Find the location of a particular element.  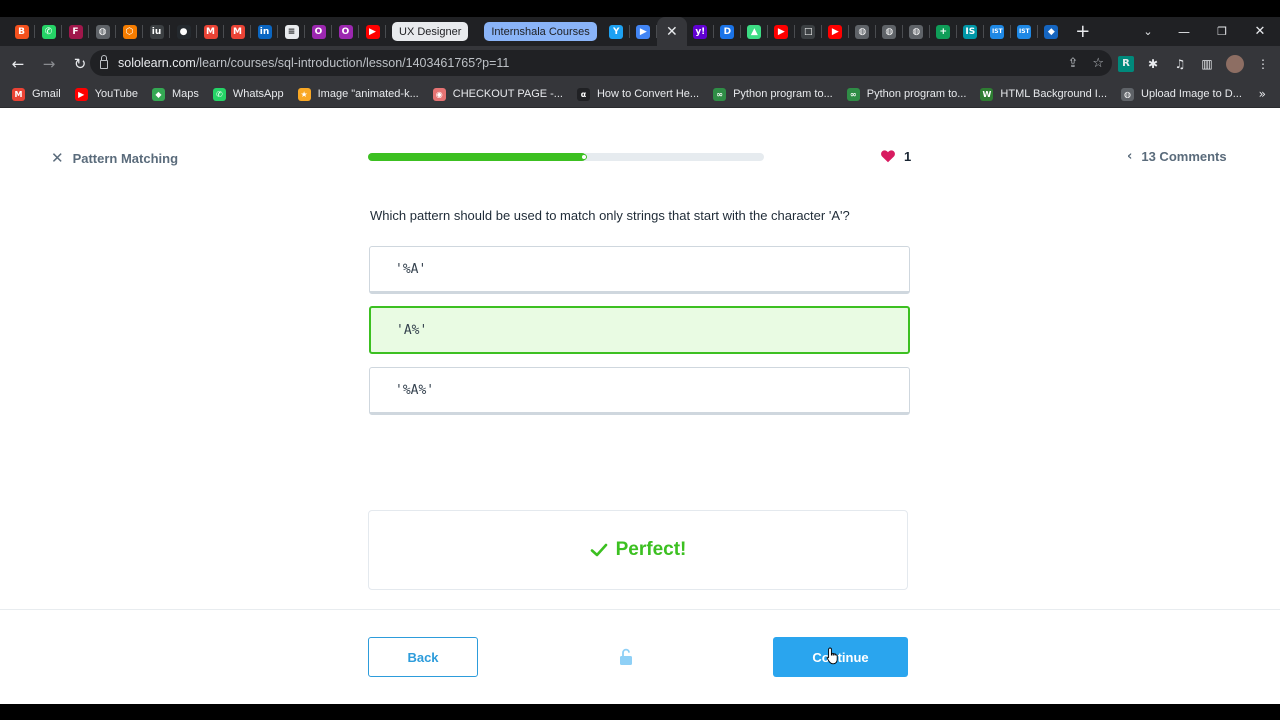

gmail-icon: M is located at coordinates (18, 94).